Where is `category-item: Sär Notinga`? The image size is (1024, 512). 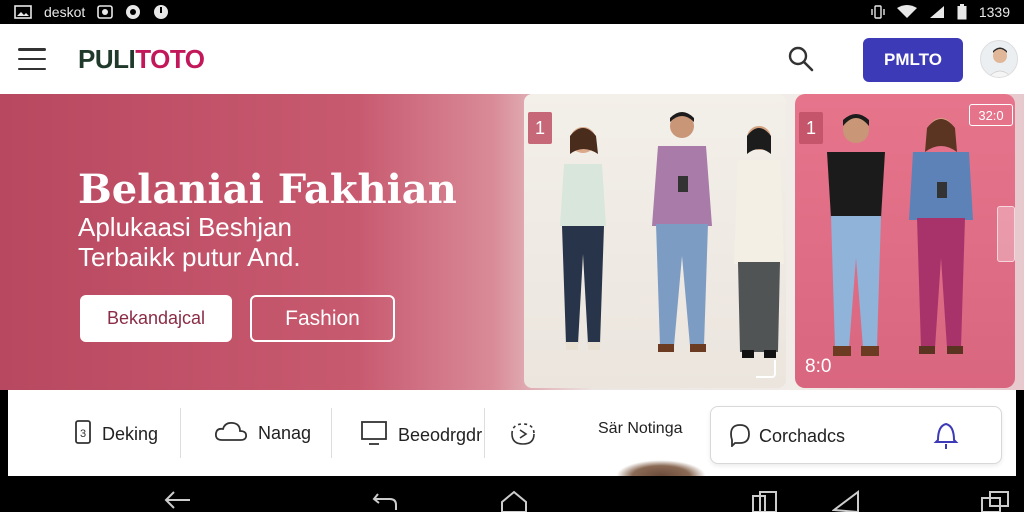 category-item: Sär Notinga is located at coordinates (640, 429).